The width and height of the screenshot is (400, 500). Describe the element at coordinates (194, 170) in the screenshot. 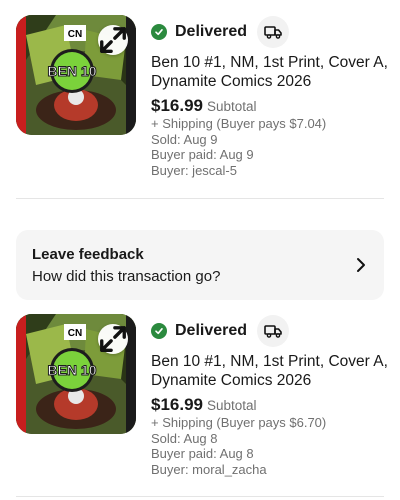

I see `buyer-name: Buyer: jescal-5` at that location.